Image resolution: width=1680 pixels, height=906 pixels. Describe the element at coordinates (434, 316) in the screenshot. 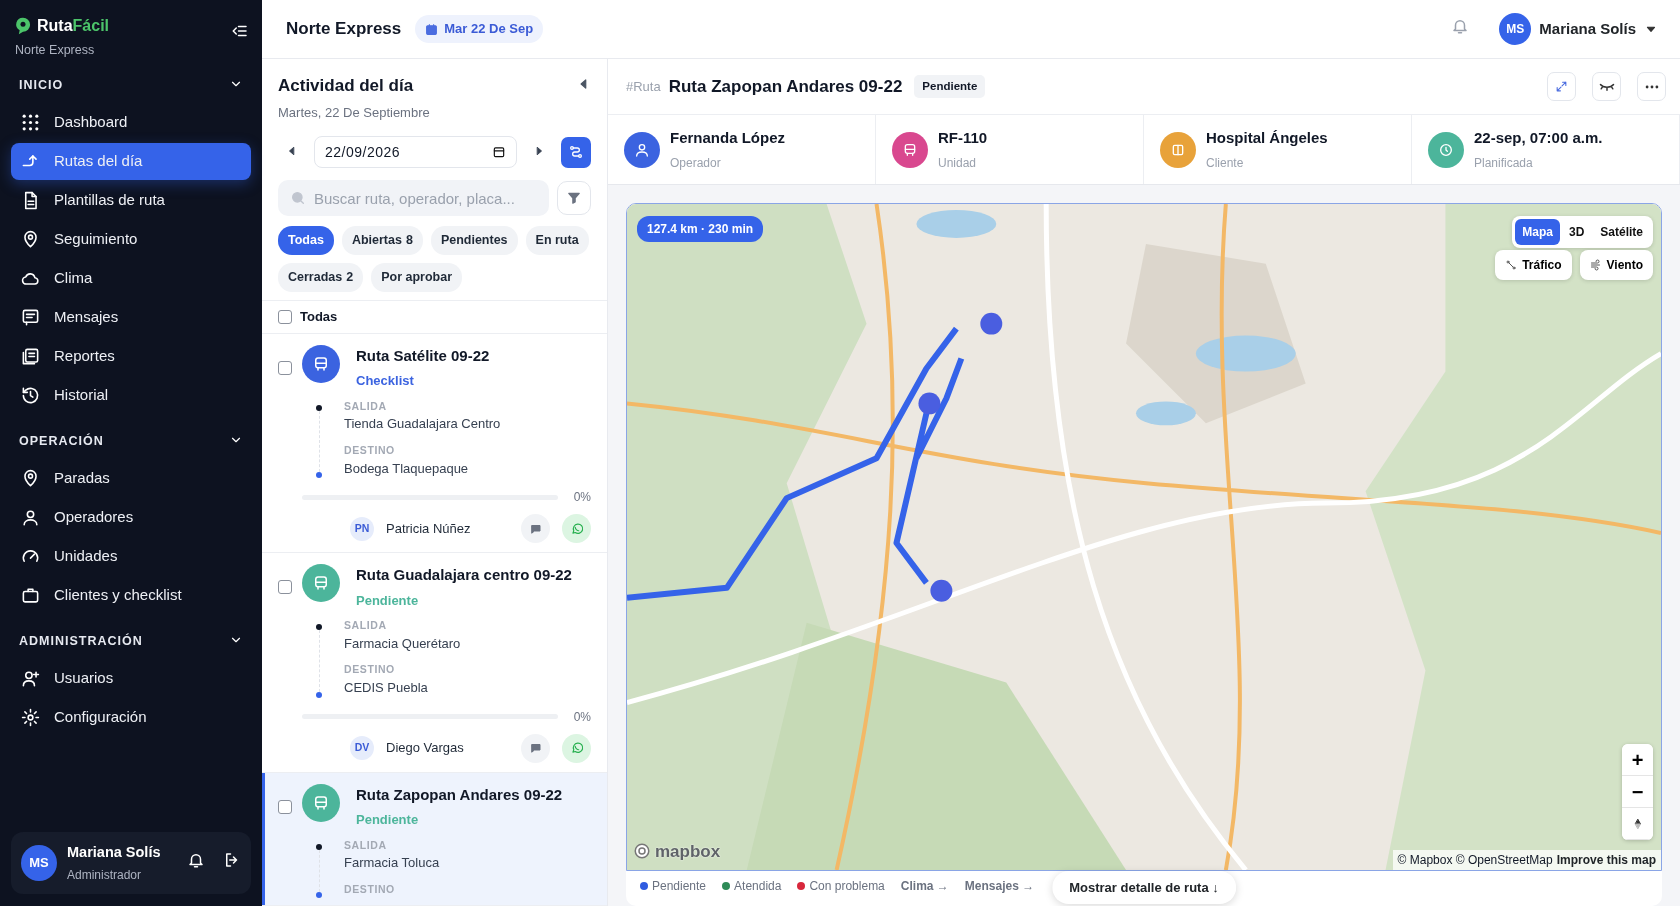

I see `select-all-checkbox: Todas` at that location.